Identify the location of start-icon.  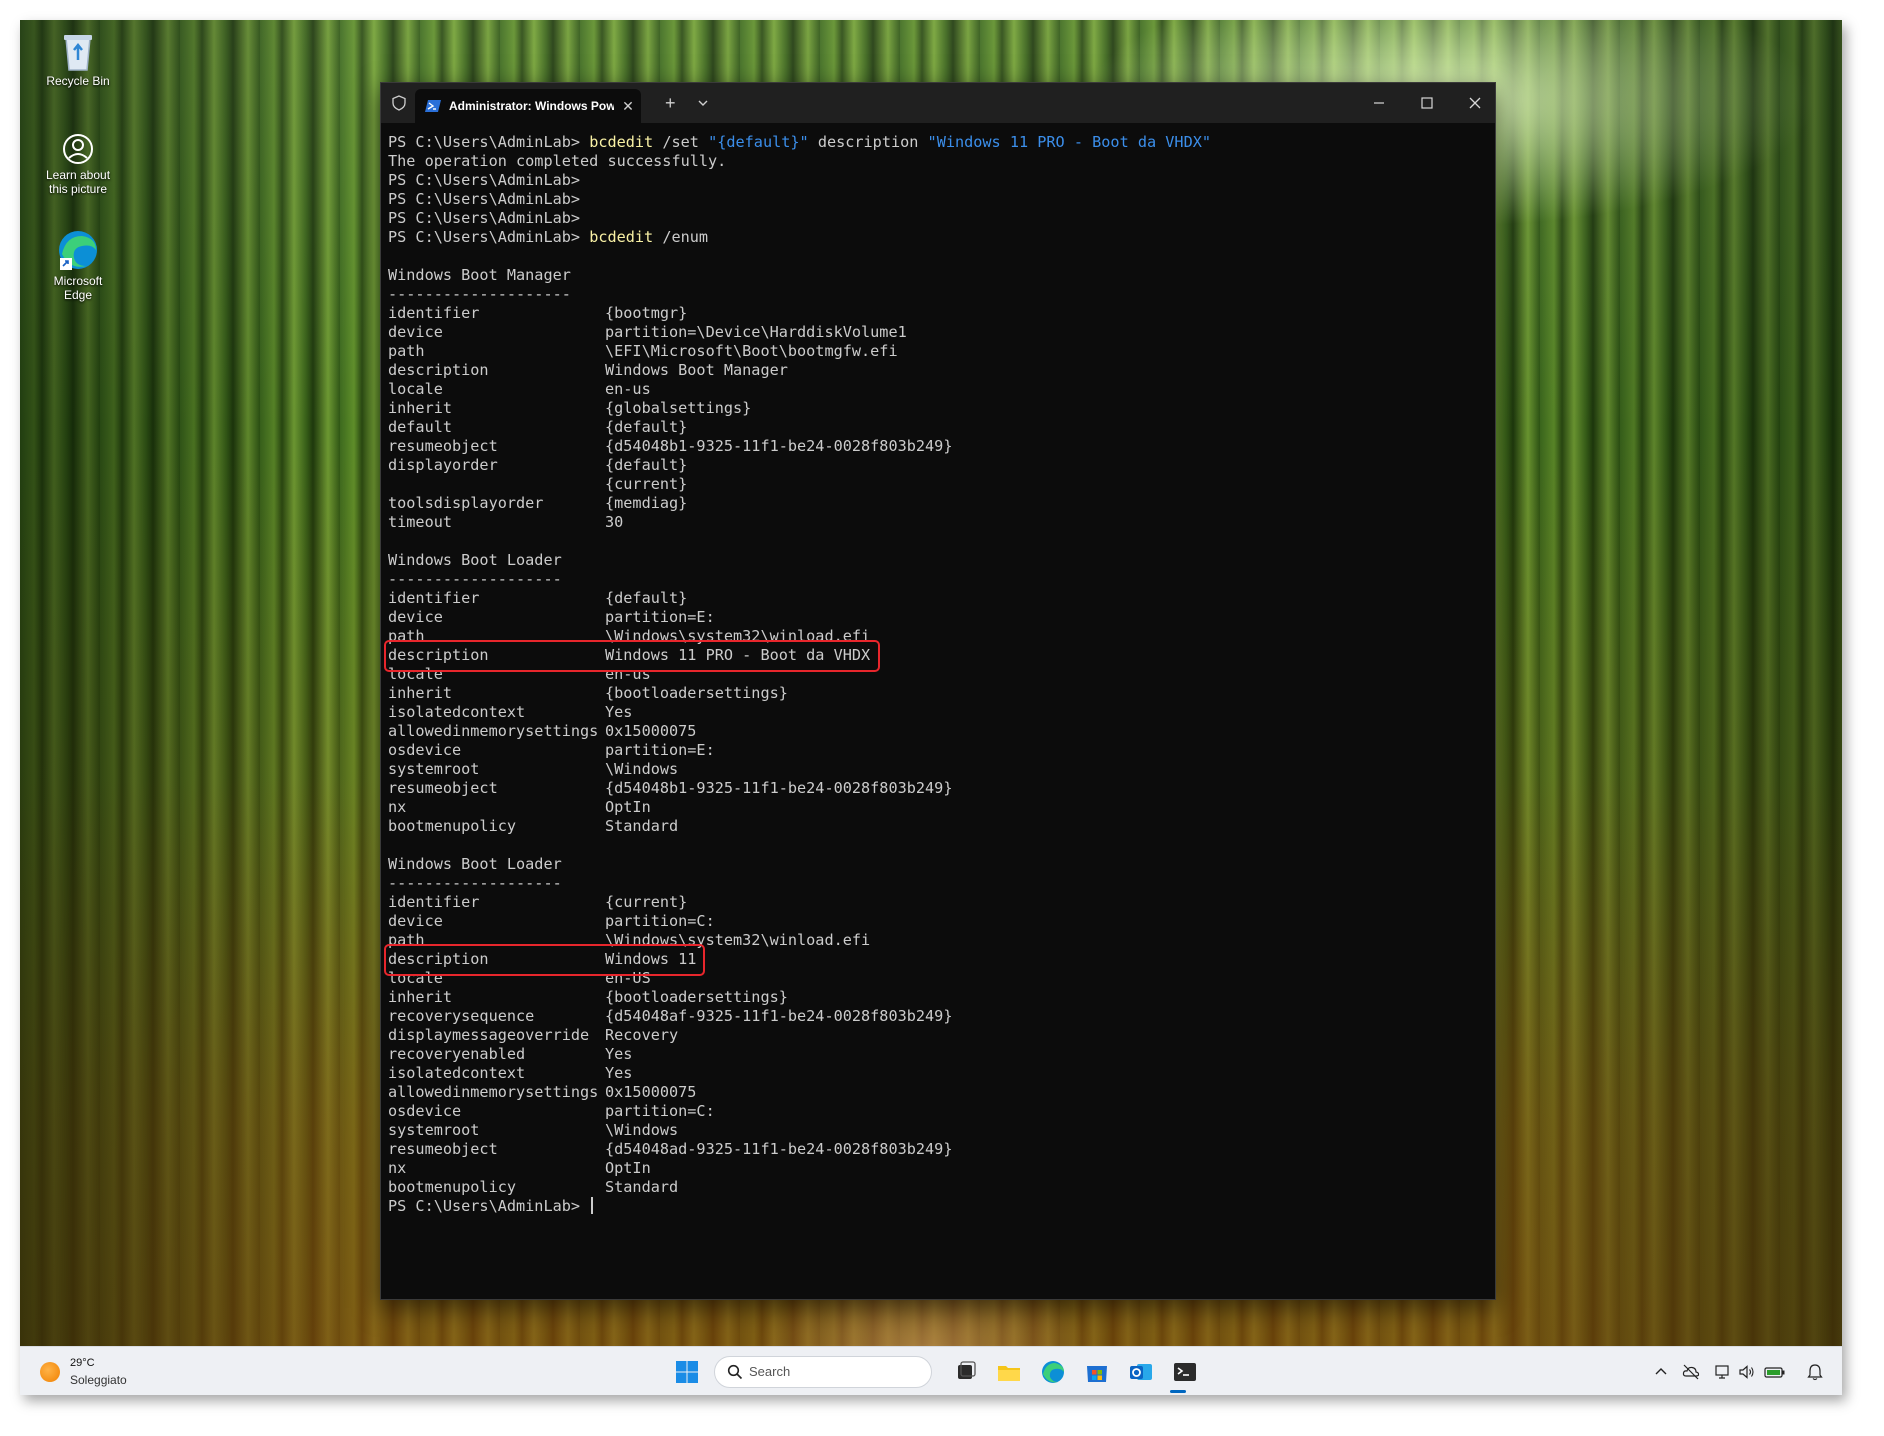
(687, 1372).